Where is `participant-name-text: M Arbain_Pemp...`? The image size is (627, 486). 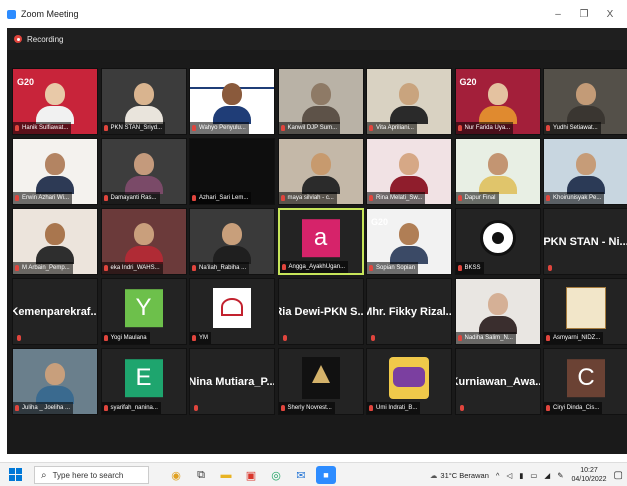
participant-name-text: M Arbain_Pemp... is located at coordinates (46, 268).